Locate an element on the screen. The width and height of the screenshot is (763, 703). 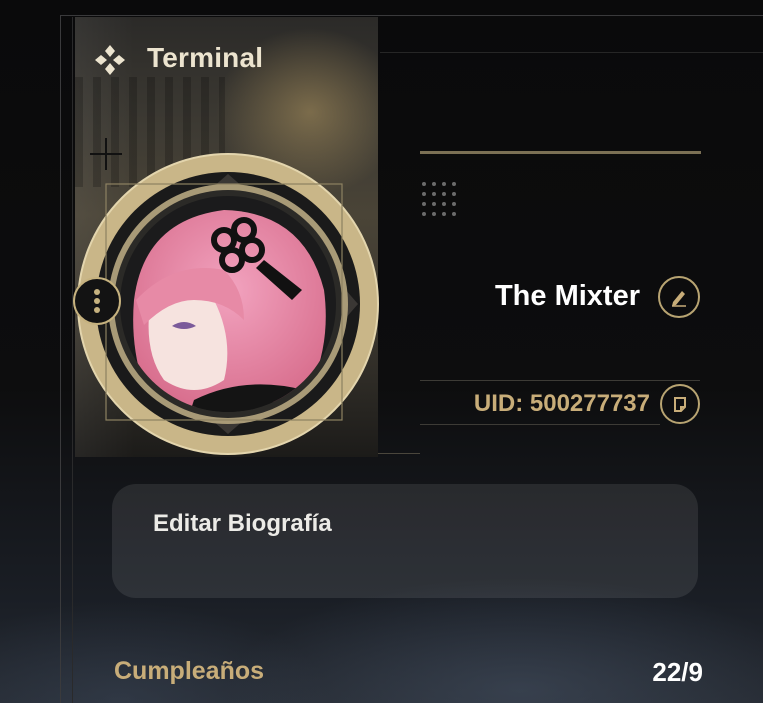
player-uid: UID: 500277737 is located at coordinates (561, 403).